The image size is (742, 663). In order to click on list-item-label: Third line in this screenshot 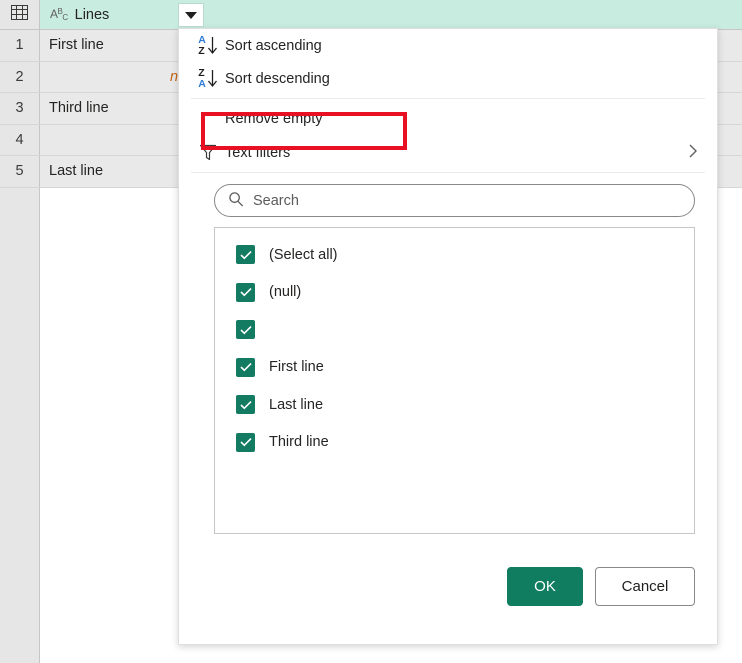, I will do `click(299, 442)`.